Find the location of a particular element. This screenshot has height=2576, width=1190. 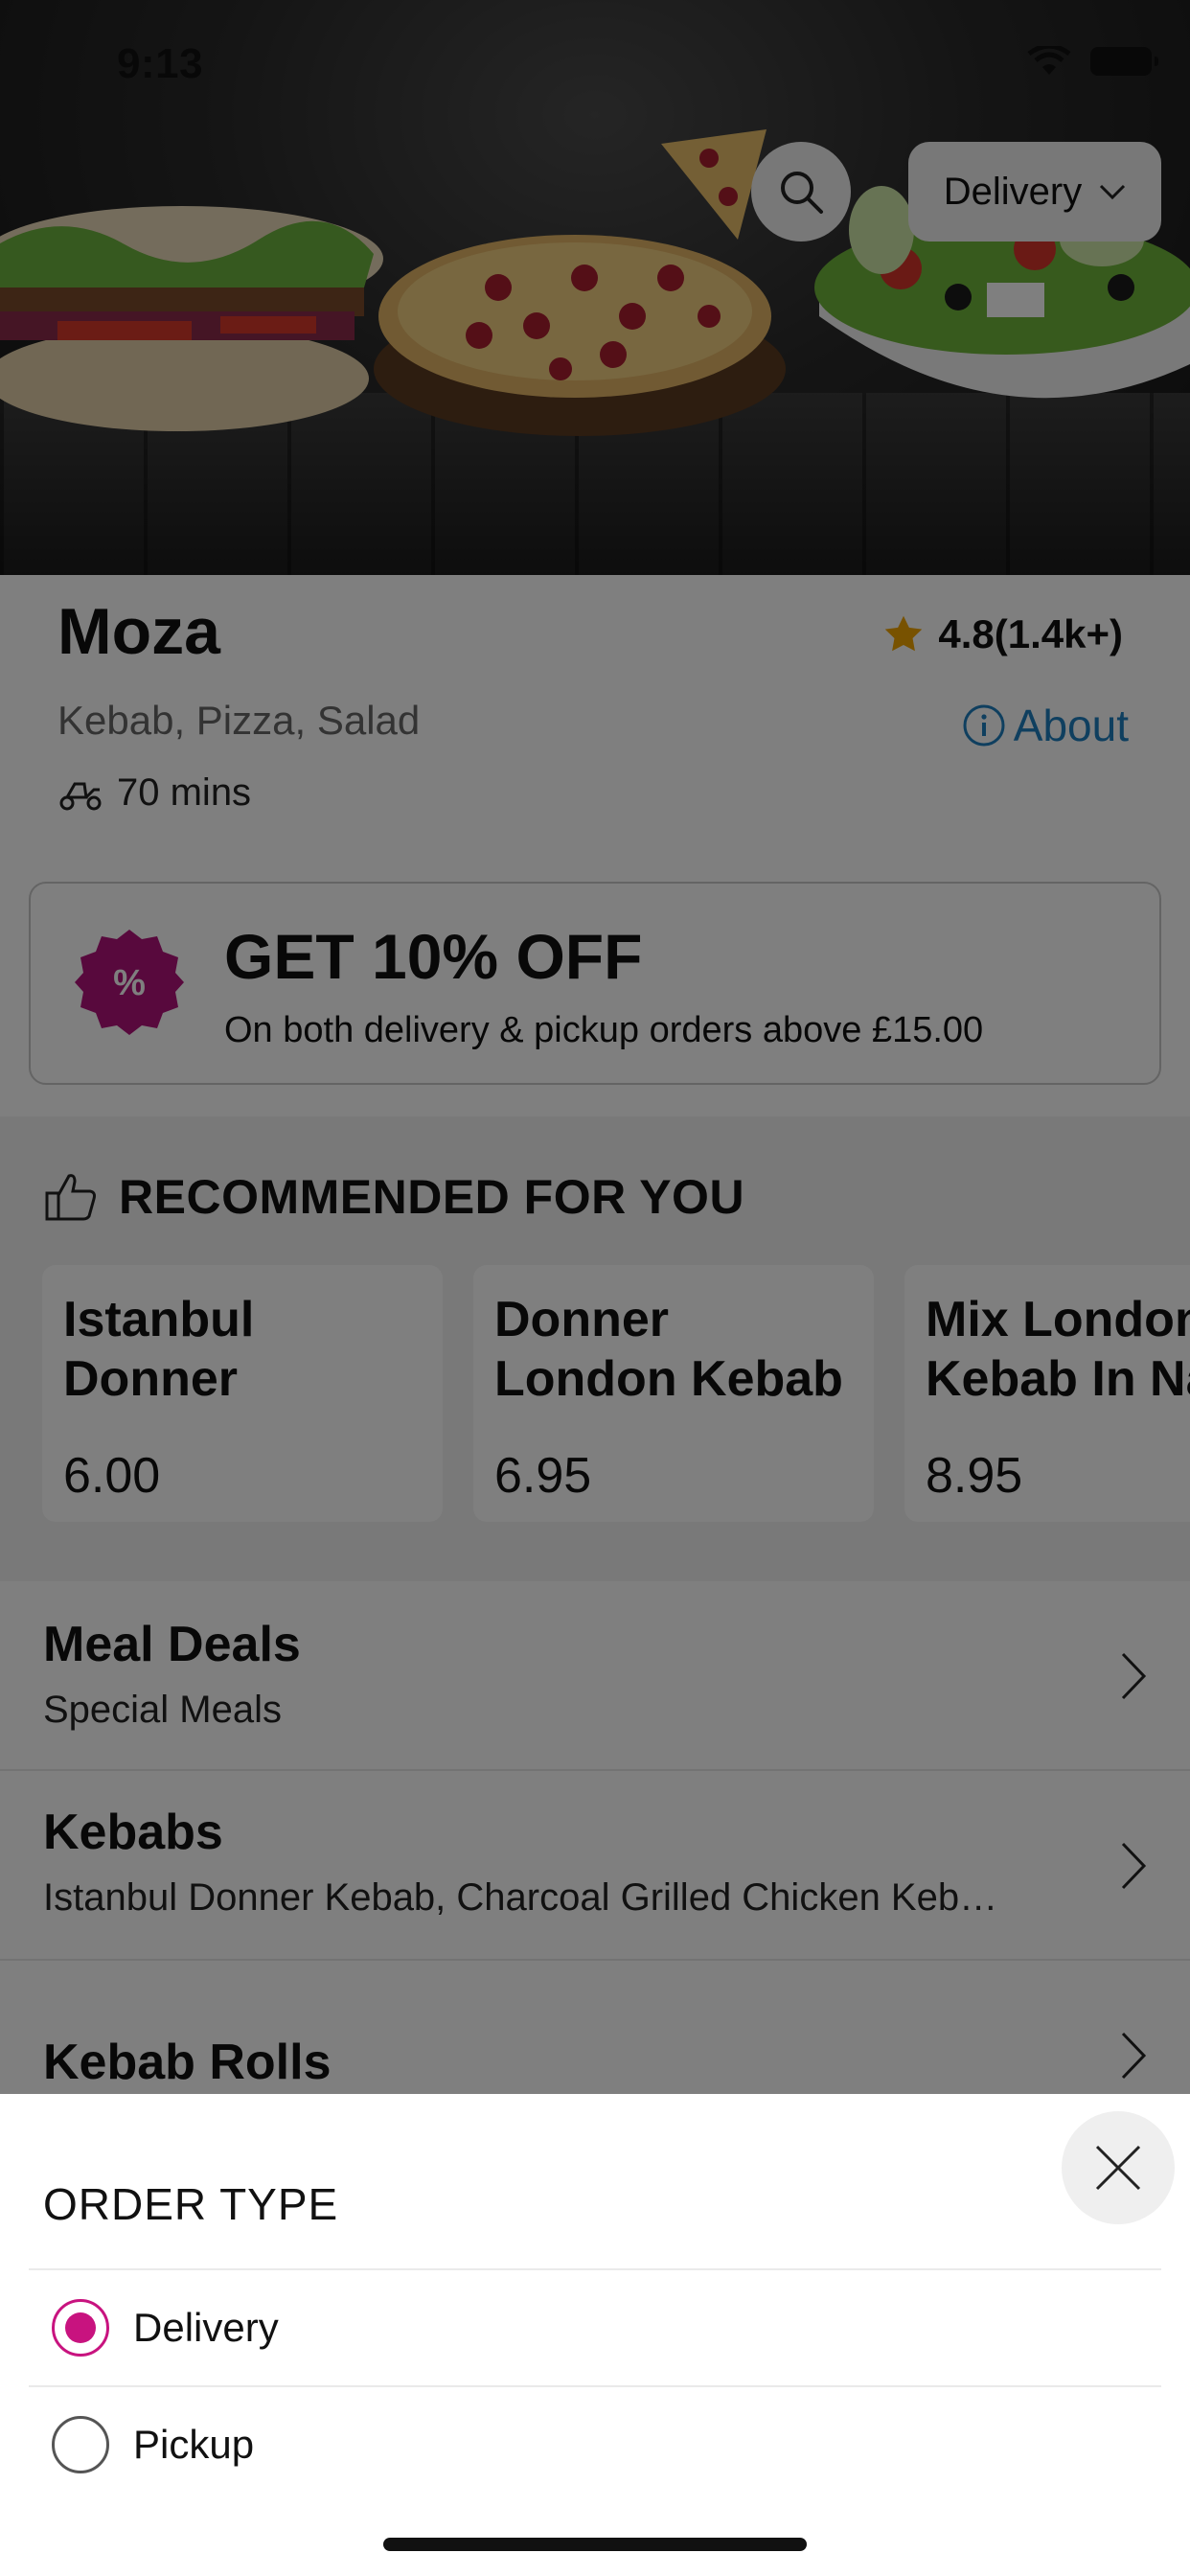

radio-button-selected is located at coordinates (81, 2328).